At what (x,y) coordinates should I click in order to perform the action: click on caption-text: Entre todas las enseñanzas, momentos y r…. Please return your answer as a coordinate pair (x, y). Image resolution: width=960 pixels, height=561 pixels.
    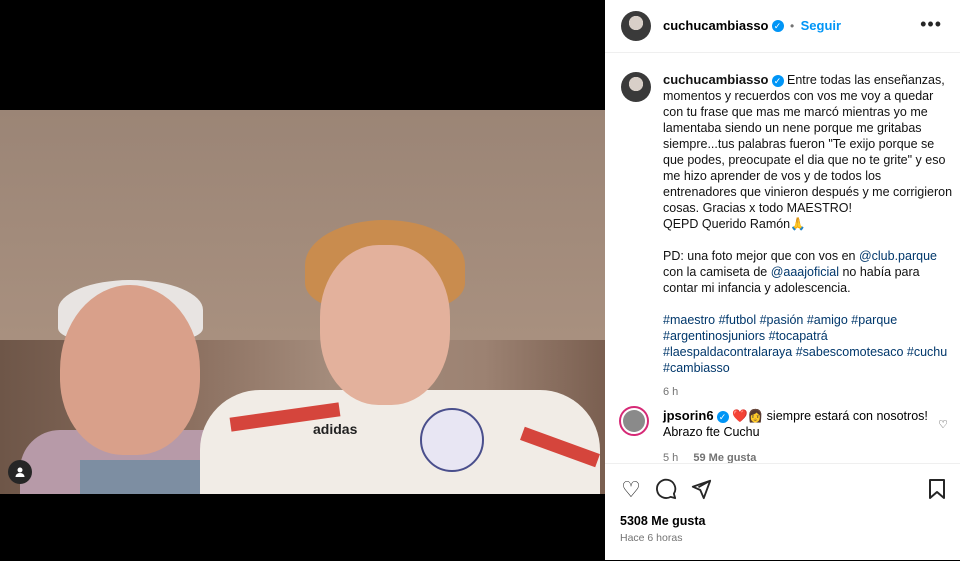
    Looking at the image, I should click on (808, 152).